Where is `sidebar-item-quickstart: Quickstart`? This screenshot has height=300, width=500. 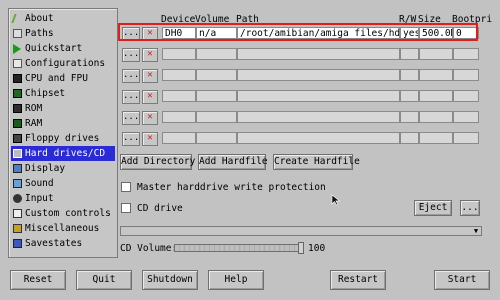
sidebar-item-quickstart: Quickstart is located at coordinates (63, 48).